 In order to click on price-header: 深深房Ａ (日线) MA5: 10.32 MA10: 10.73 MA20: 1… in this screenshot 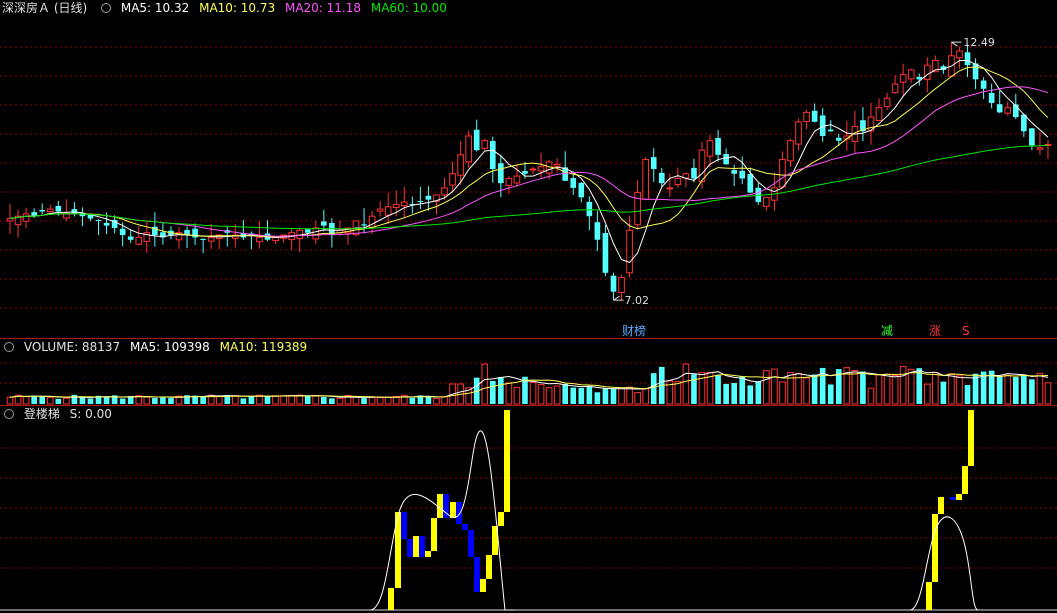, I will do `click(226, 8)`.